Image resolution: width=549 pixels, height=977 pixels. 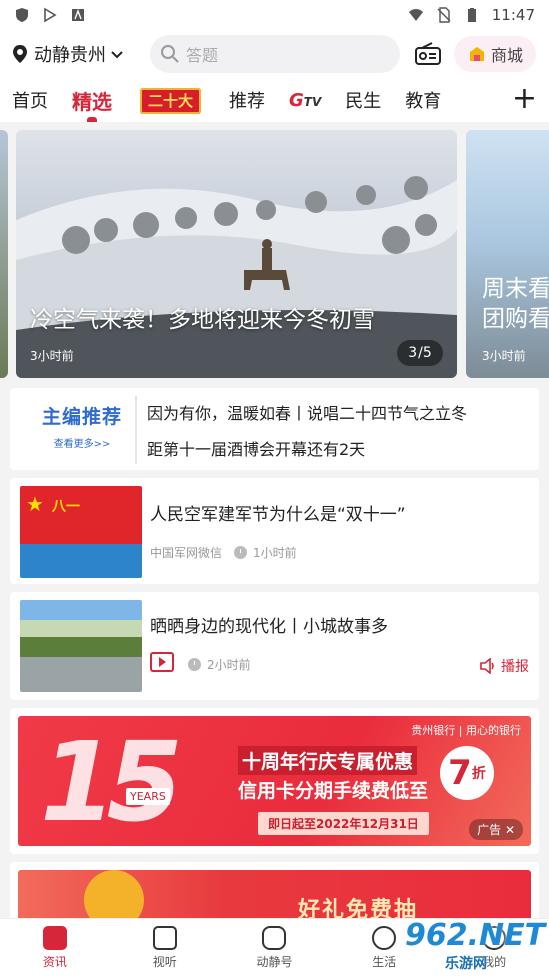 What do you see at coordinates (524, 99) in the screenshot?
I see `add-channel-icon: +` at bounding box center [524, 99].